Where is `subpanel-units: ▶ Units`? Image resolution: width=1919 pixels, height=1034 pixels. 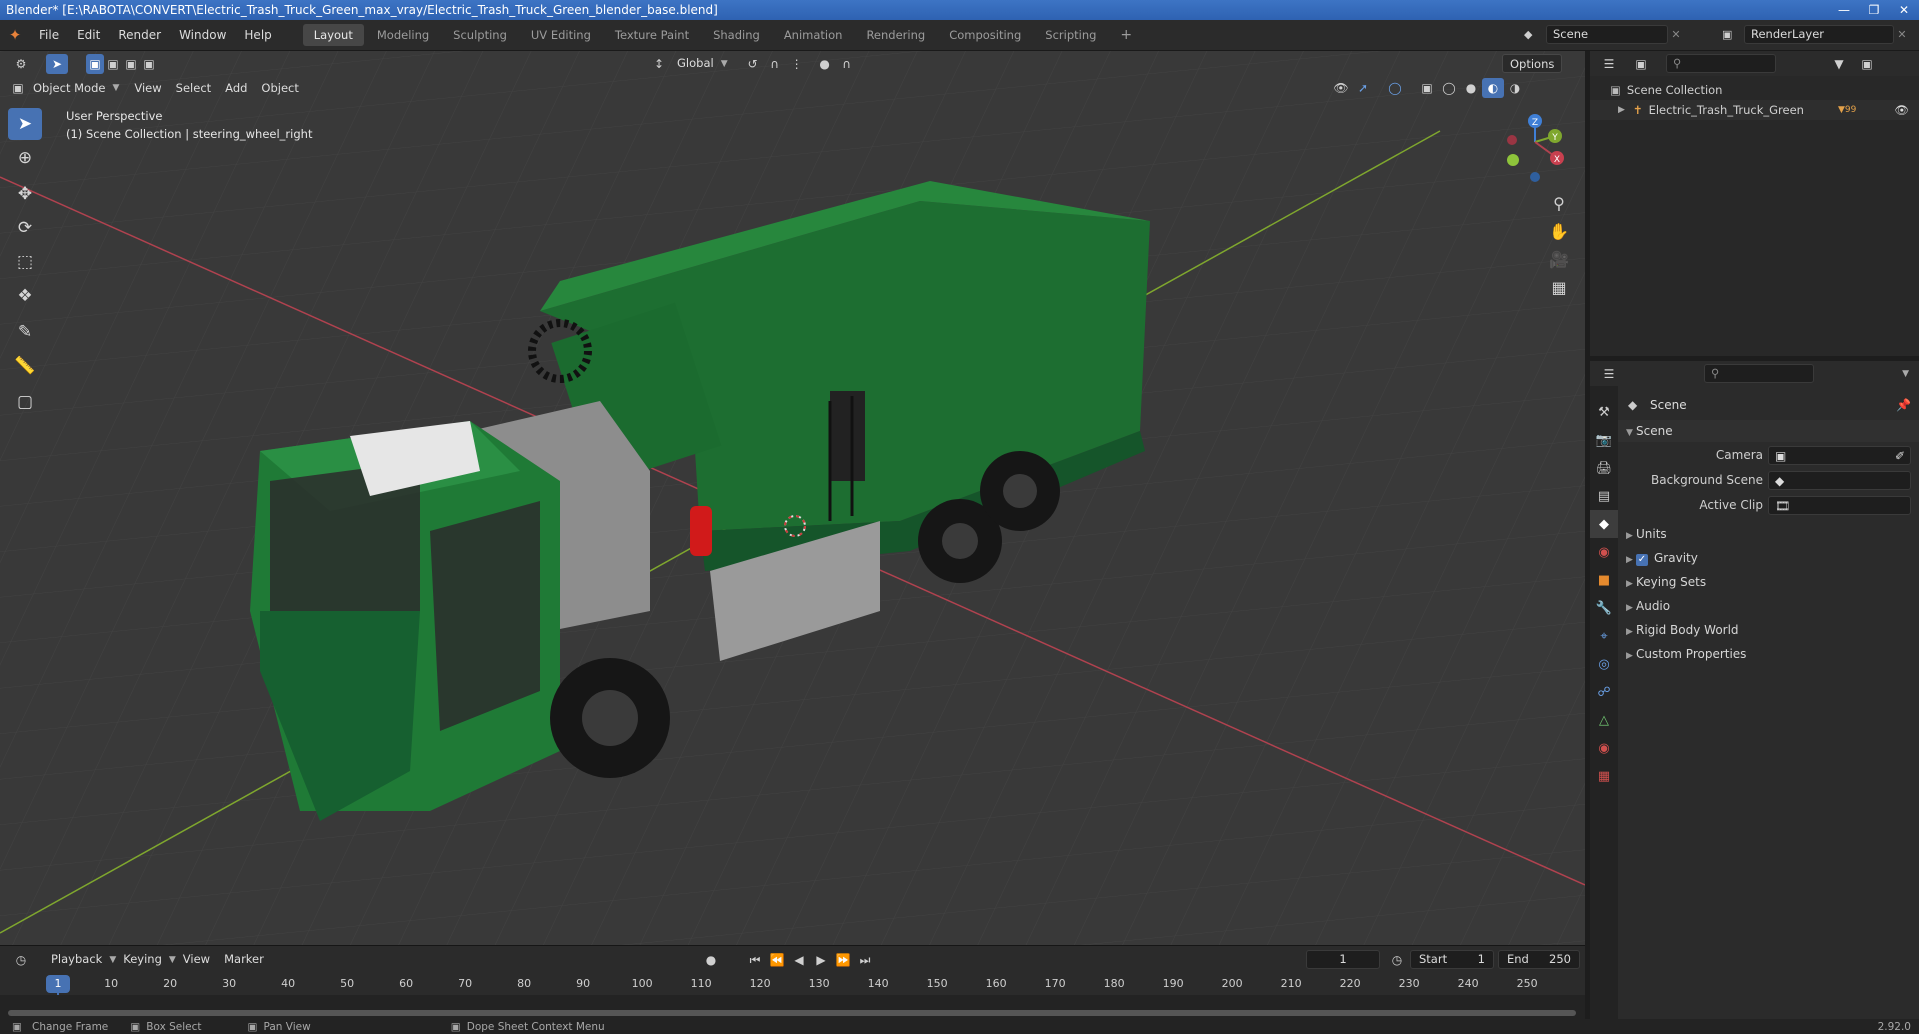 subpanel-units: ▶ Units is located at coordinates (1768, 534).